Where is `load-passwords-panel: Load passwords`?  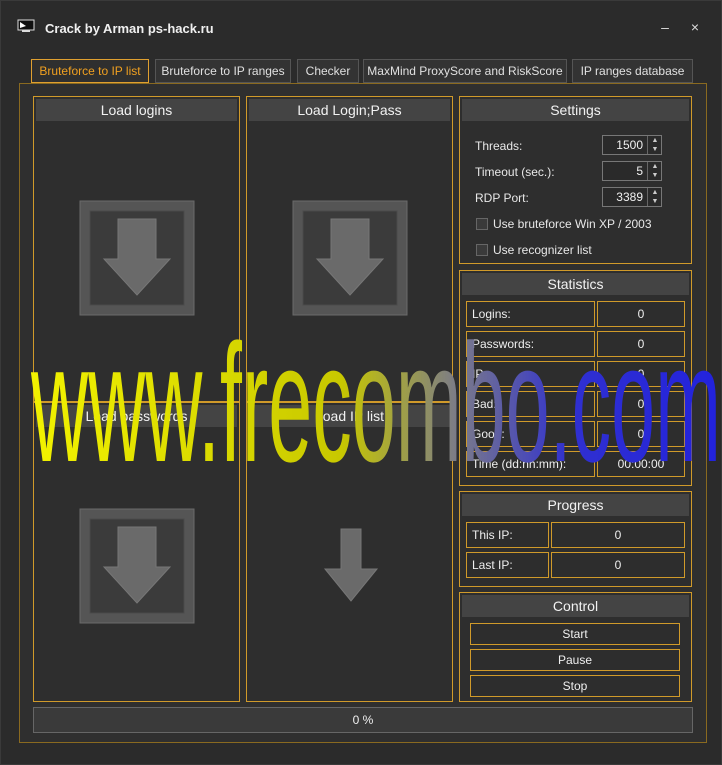
load-passwords-panel: Load passwords is located at coordinates (136, 552).